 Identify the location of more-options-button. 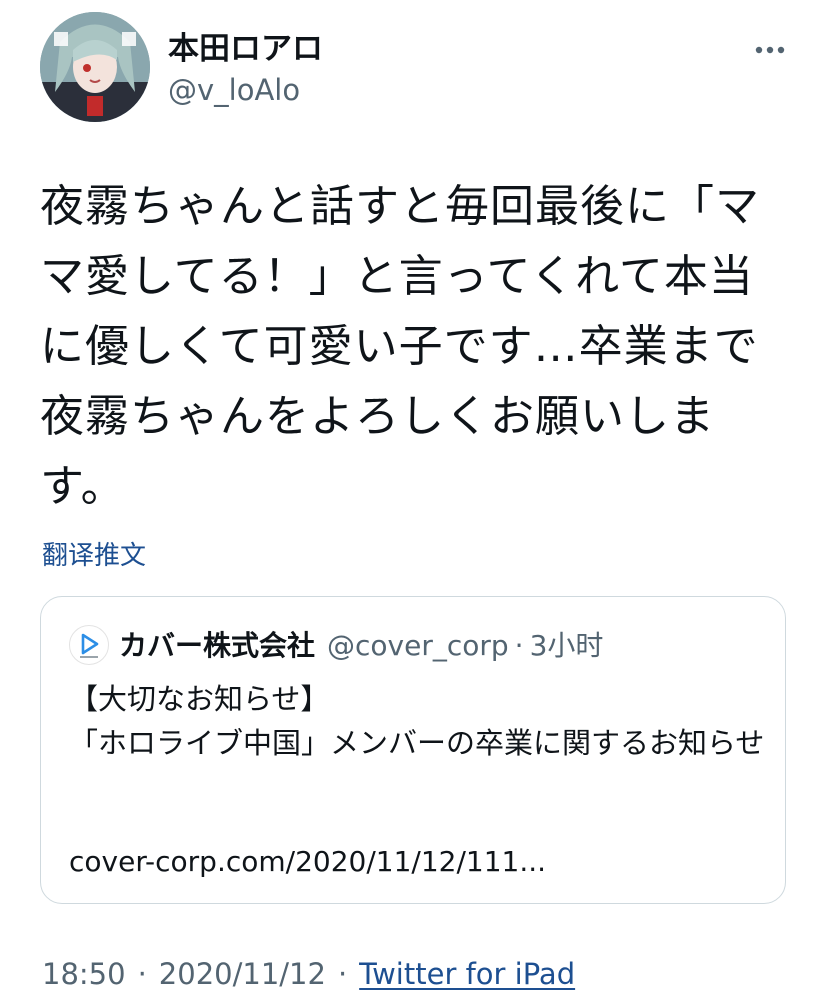
(770, 50).